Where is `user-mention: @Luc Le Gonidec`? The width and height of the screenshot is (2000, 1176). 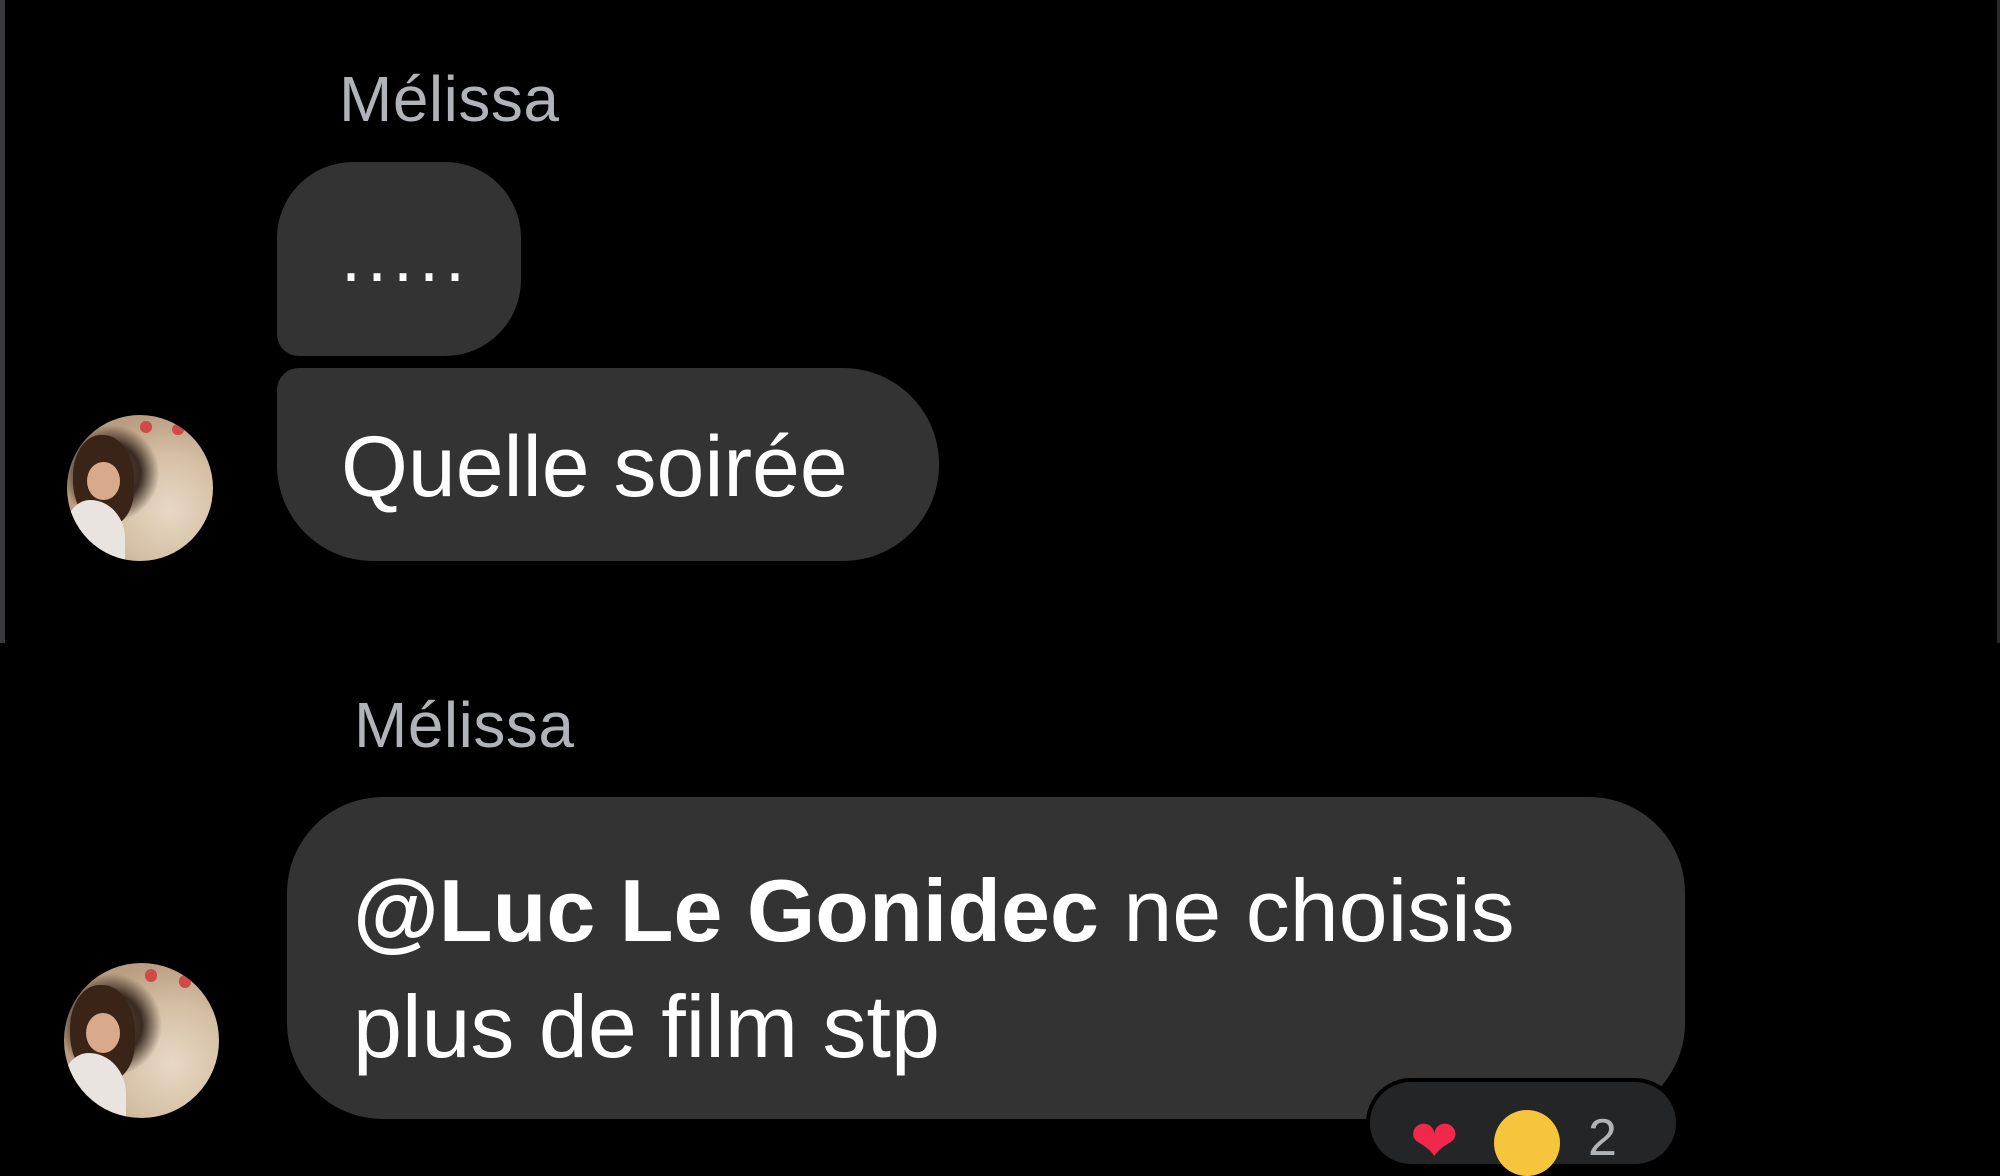
user-mention: @Luc Le Gonidec is located at coordinates (726, 910).